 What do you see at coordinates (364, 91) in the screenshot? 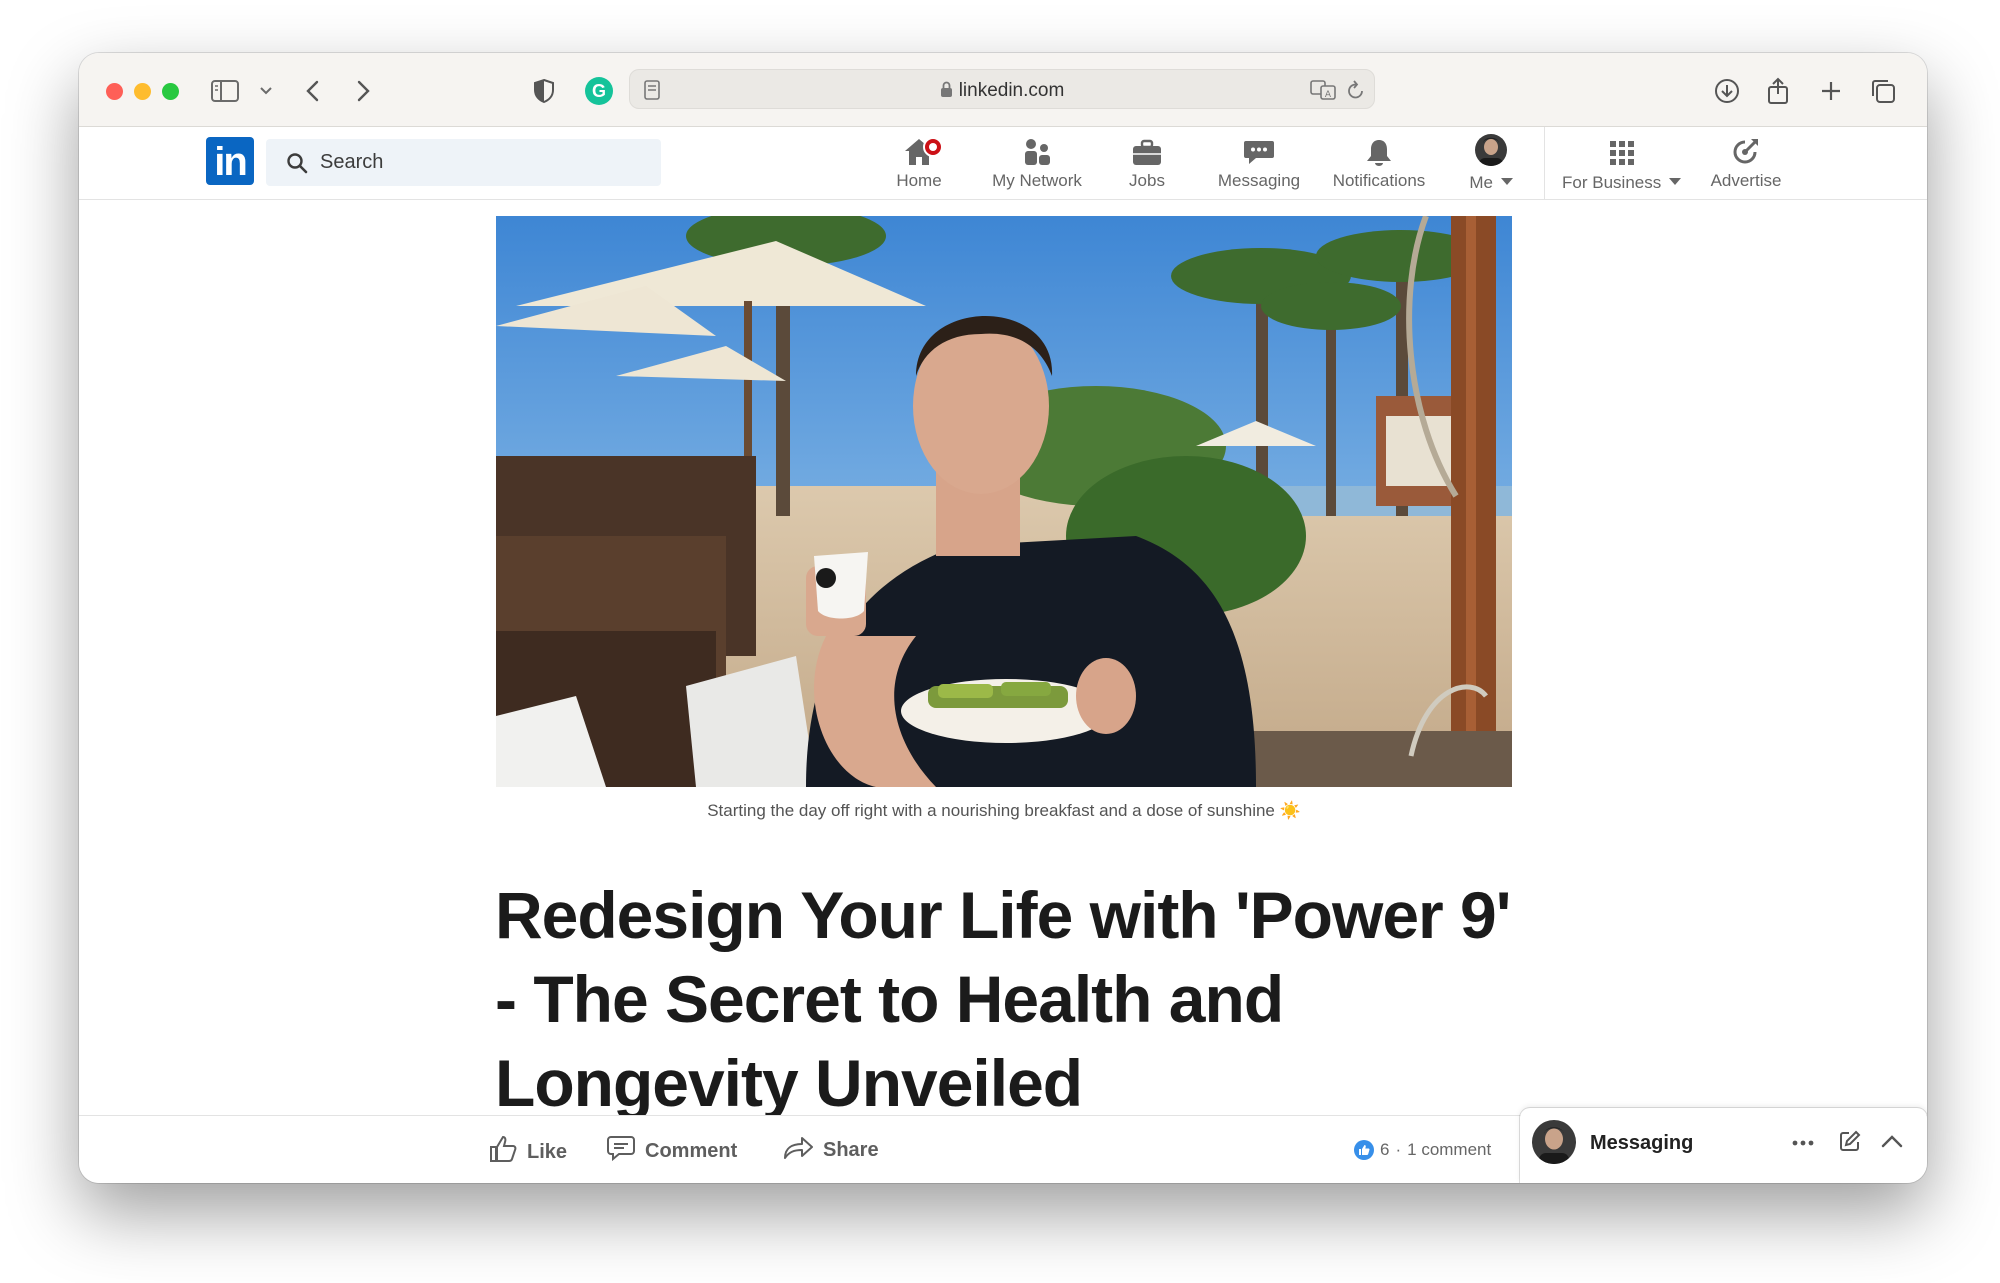
I see `forward-icon` at bounding box center [364, 91].